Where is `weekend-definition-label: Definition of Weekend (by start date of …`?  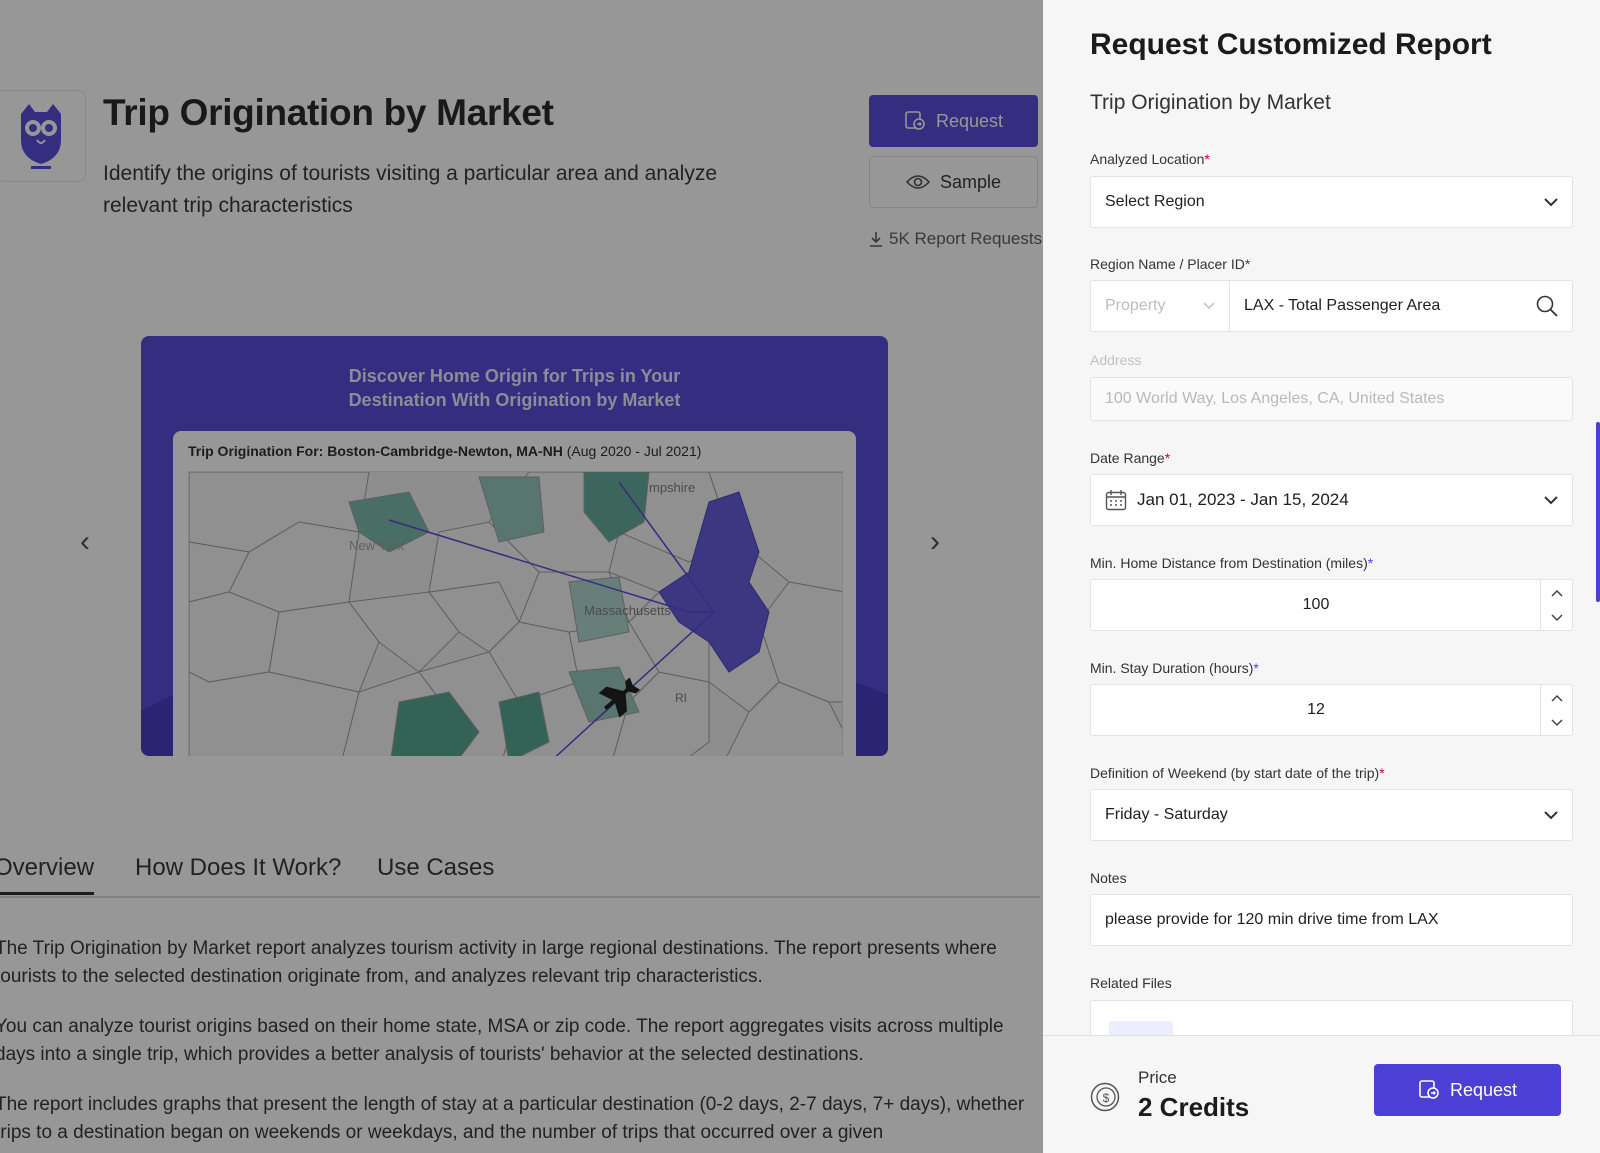 weekend-definition-label: Definition of Weekend (by start date of … is located at coordinates (1237, 773).